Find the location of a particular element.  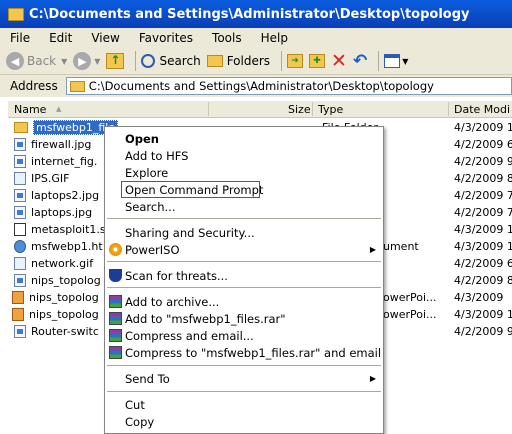

ctx-cut: Cut is located at coordinates (244, 404).